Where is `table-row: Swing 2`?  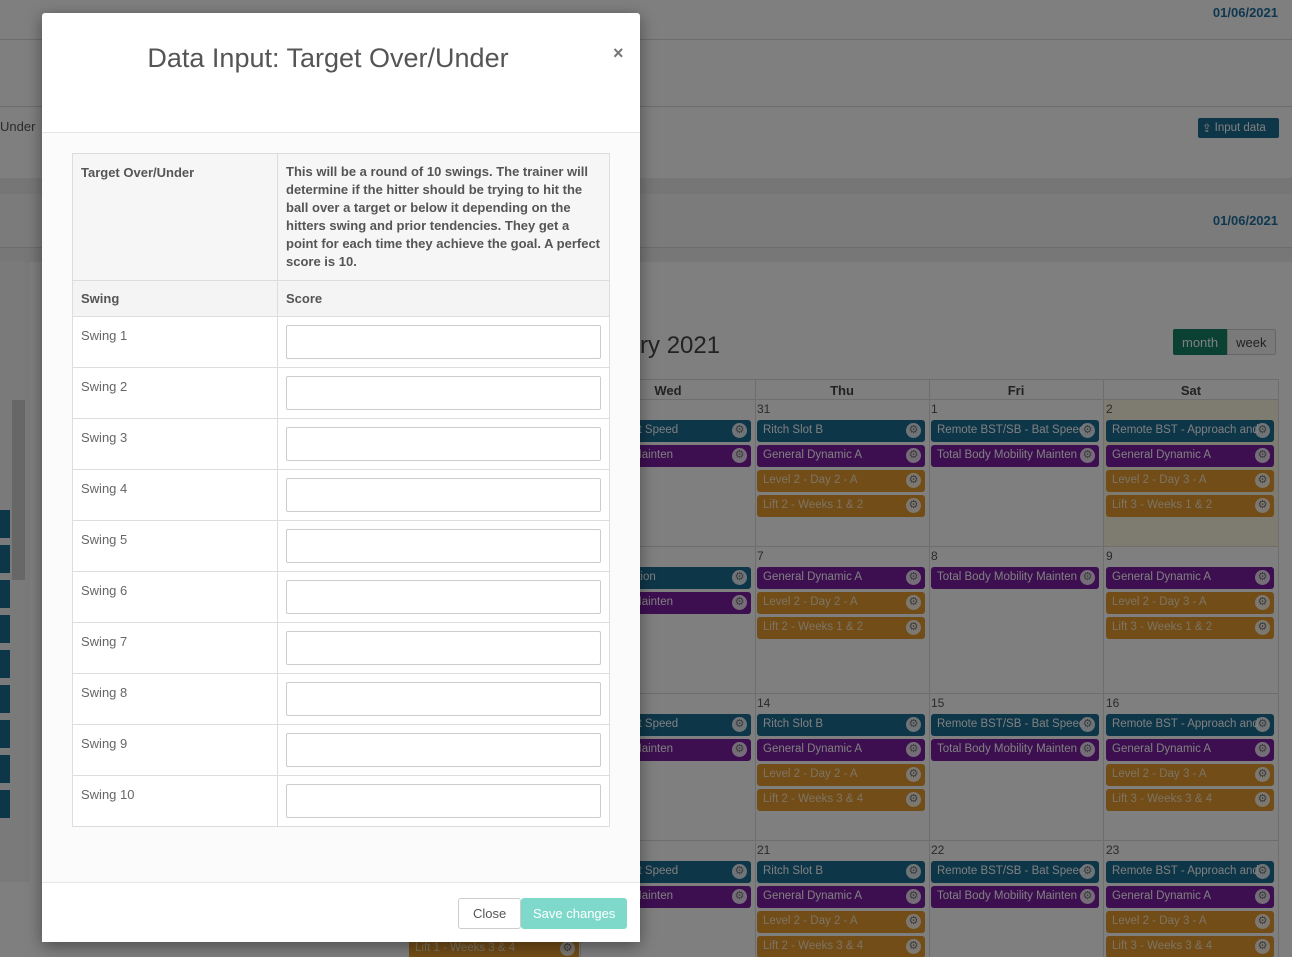 table-row: Swing 2 is located at coordinates (341, 393).